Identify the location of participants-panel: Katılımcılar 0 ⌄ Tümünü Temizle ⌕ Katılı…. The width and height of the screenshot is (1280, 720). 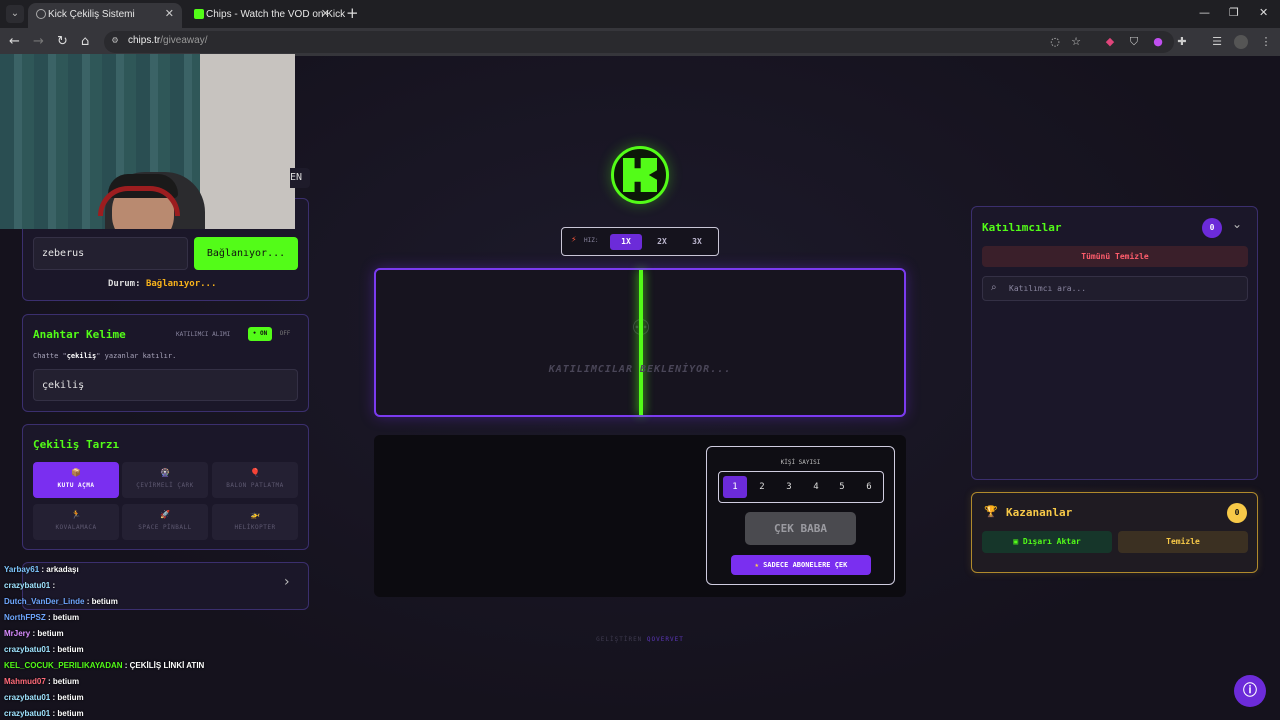
(1114, 343).